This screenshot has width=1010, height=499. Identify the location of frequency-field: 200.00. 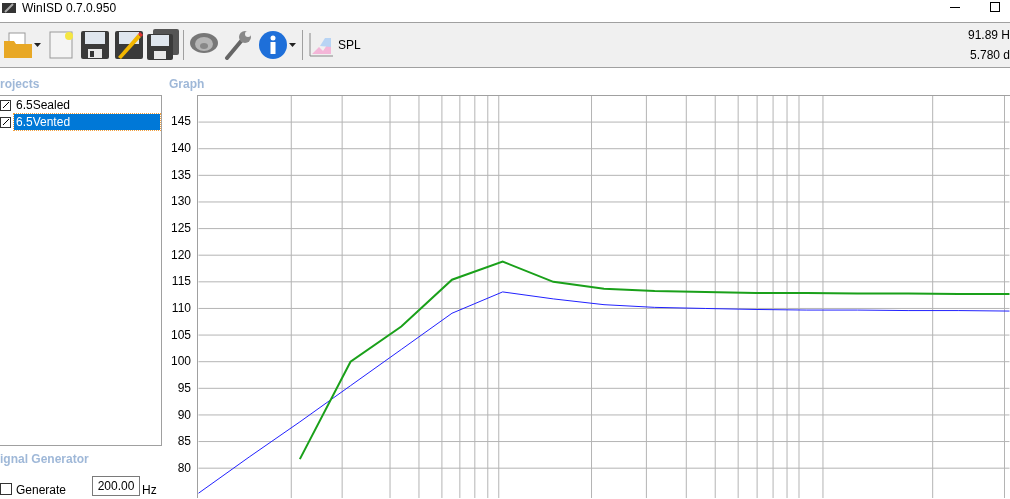
(116, 486).